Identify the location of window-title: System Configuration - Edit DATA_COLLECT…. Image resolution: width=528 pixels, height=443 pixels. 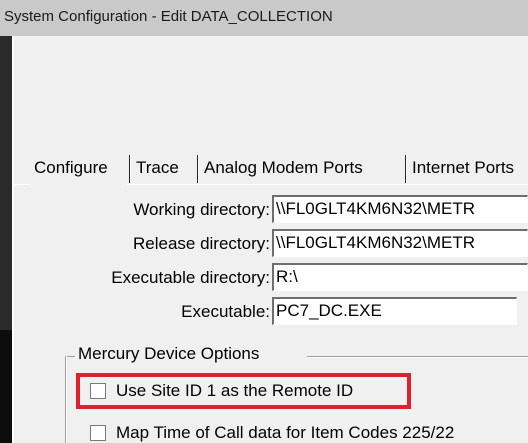
(168, 16).